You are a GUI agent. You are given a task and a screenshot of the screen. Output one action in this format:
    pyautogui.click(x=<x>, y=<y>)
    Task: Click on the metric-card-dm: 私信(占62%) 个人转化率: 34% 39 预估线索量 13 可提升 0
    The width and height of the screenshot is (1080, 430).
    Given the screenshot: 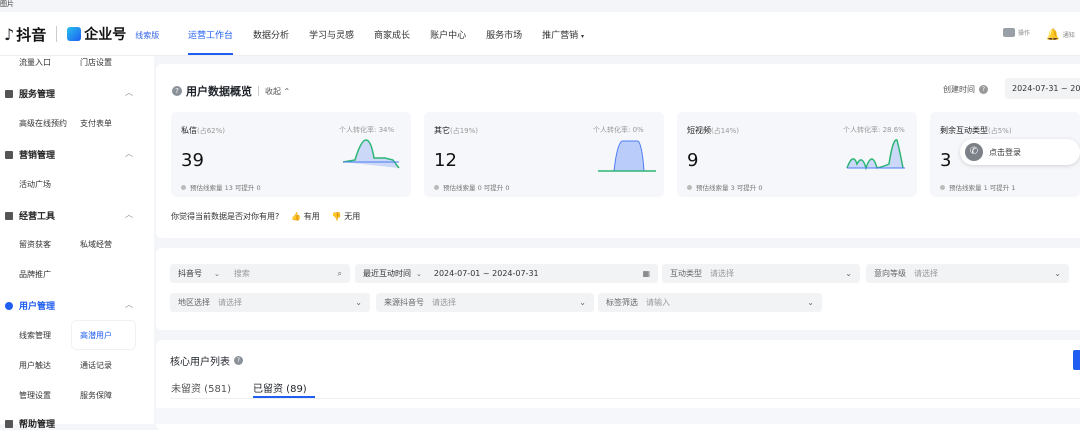 What is the action you would take?
    pyautogui.click(x=291, y=154)
    